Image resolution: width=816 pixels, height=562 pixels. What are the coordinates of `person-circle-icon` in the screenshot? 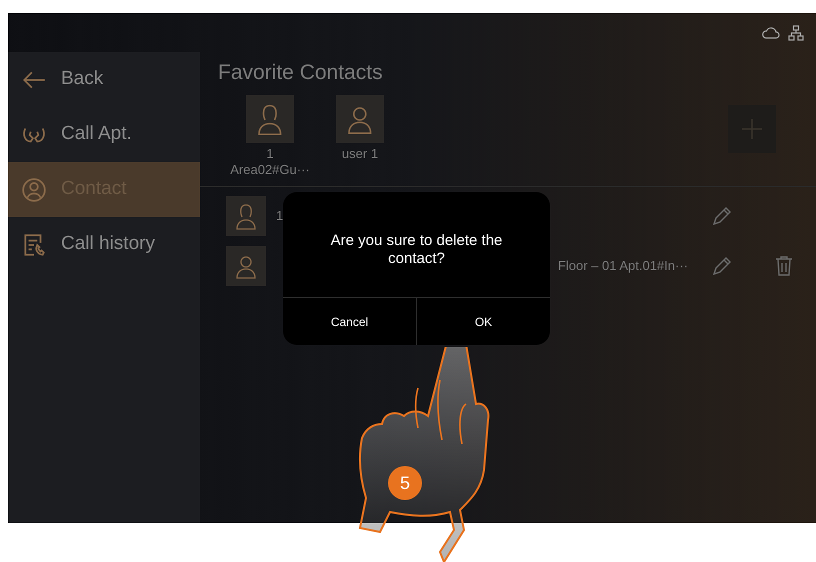 It's located at (34, 189).